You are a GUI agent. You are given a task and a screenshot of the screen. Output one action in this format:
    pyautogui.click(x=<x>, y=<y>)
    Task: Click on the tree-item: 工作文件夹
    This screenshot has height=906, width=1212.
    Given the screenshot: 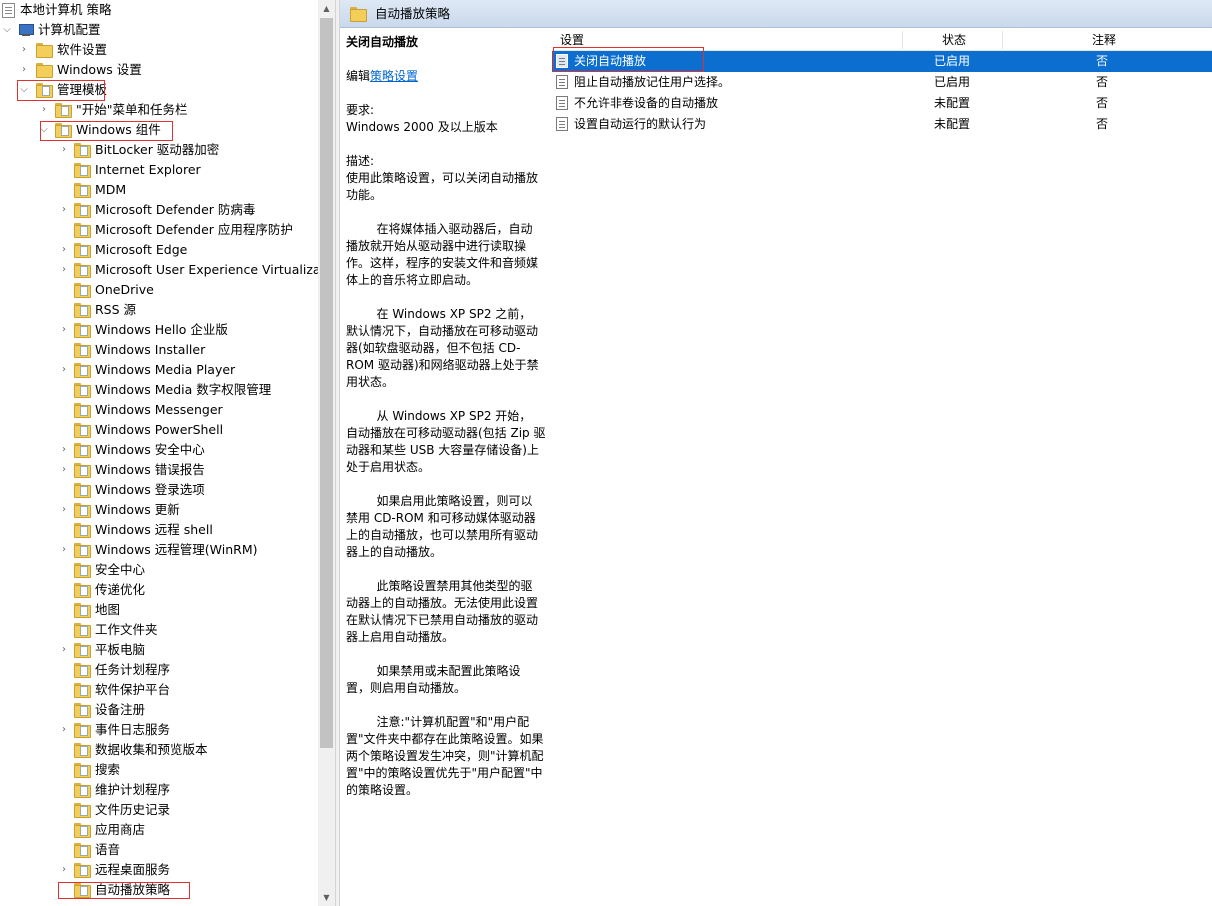 What is the action you would take?
    pyautogui.click(x=159, y=630)
    